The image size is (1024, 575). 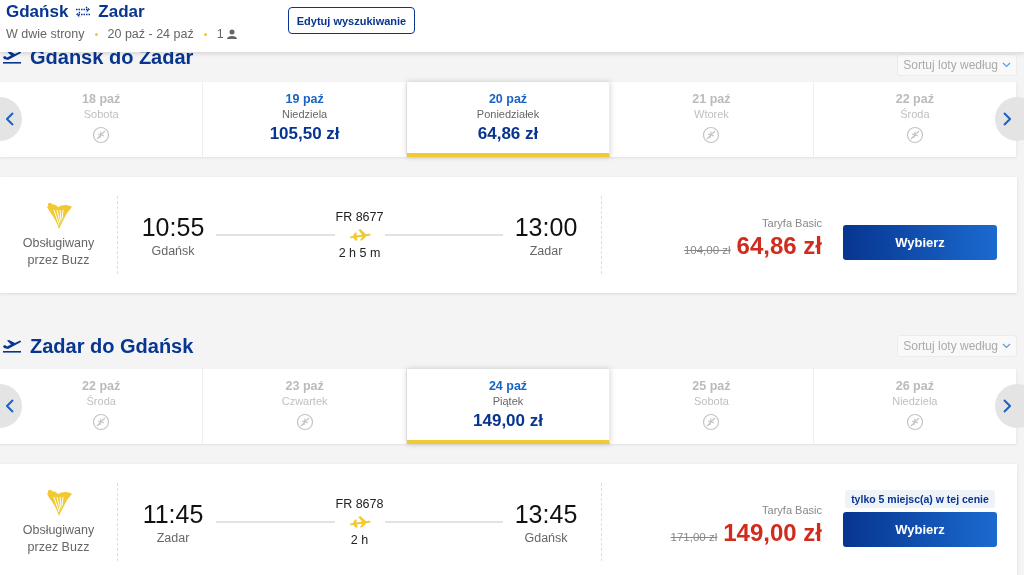 What do you see at coordinates (359, 540) in the screenshot?
I see `flight-duration: 2 h` at bounding box center [359, 540].